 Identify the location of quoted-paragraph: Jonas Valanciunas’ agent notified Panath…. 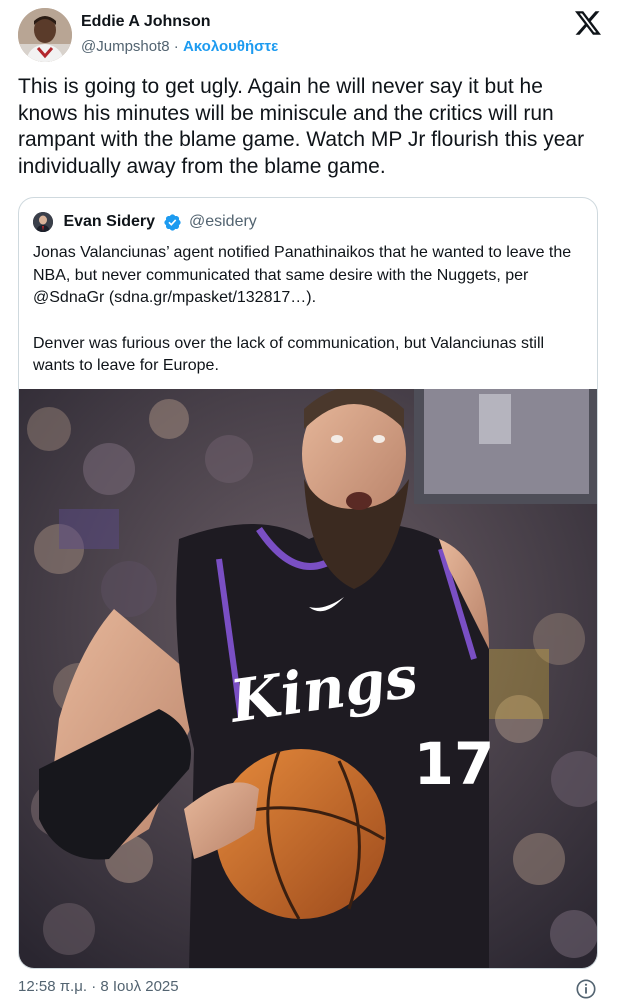
(302, 275).